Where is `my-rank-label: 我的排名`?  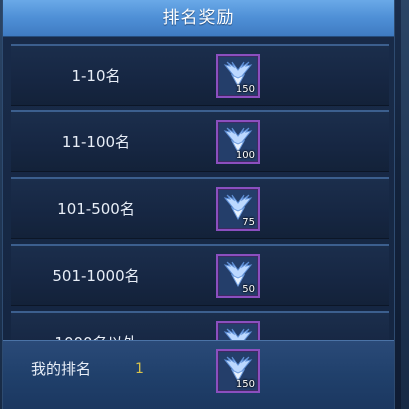
my-rank-label: 我的排名 is located at coordinates (61, 369).